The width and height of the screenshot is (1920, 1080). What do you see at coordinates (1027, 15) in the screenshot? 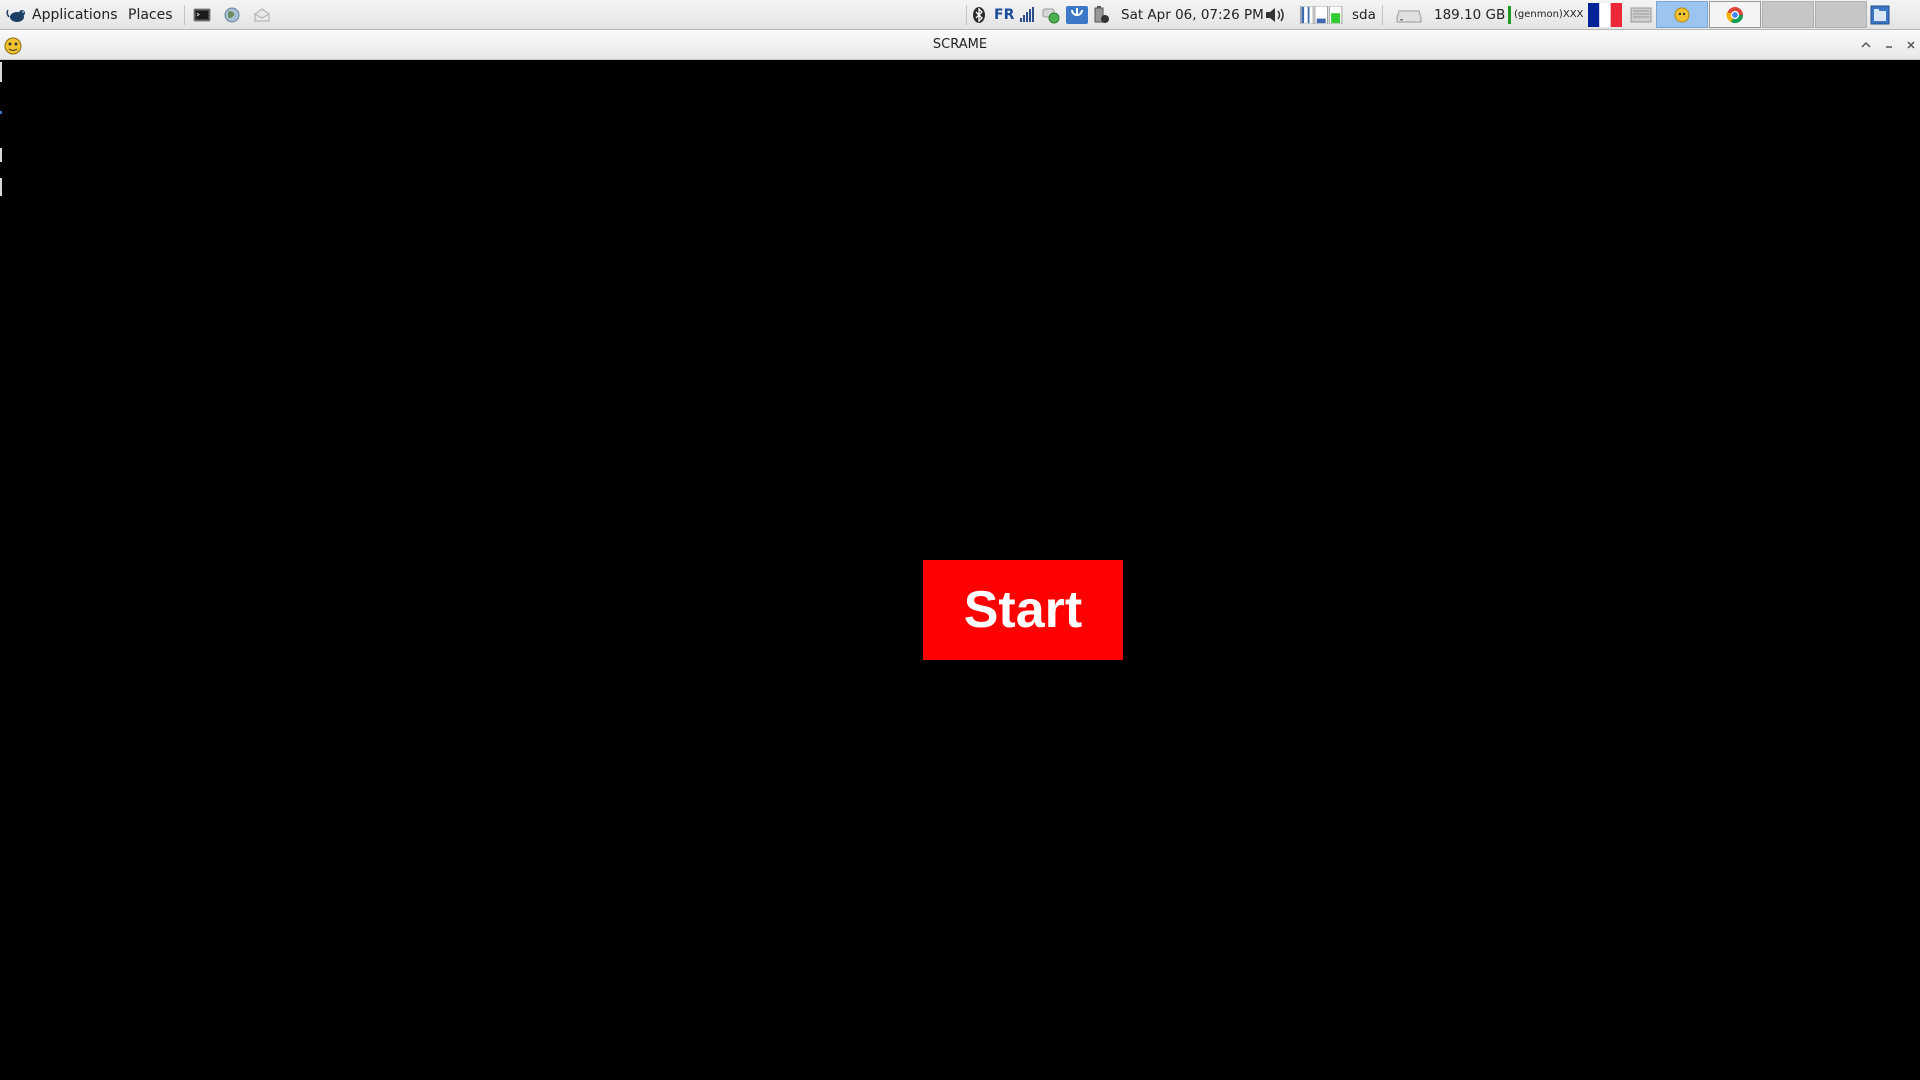
I see `network-signal-icon` at bounding box center [1027, 15].